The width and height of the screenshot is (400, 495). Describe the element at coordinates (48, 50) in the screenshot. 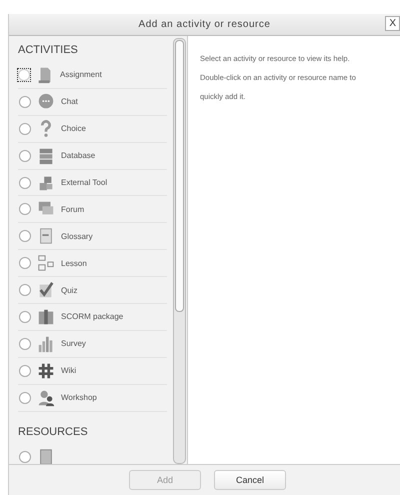

I see `section-heading: ACTIVITIES` at that location.